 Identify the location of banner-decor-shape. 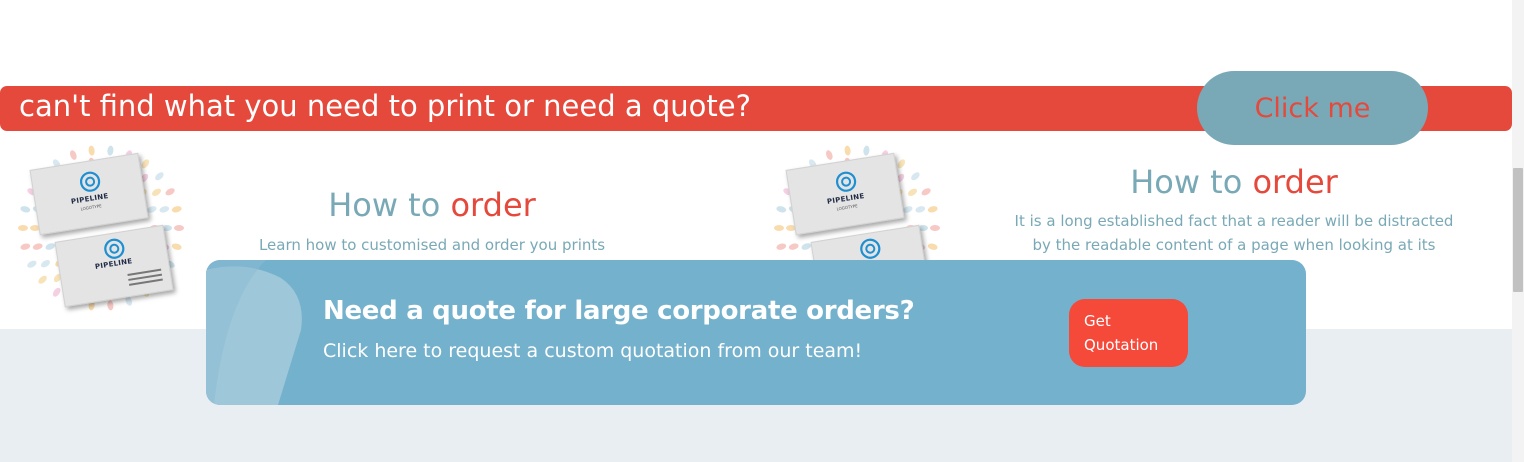
(254, 332).